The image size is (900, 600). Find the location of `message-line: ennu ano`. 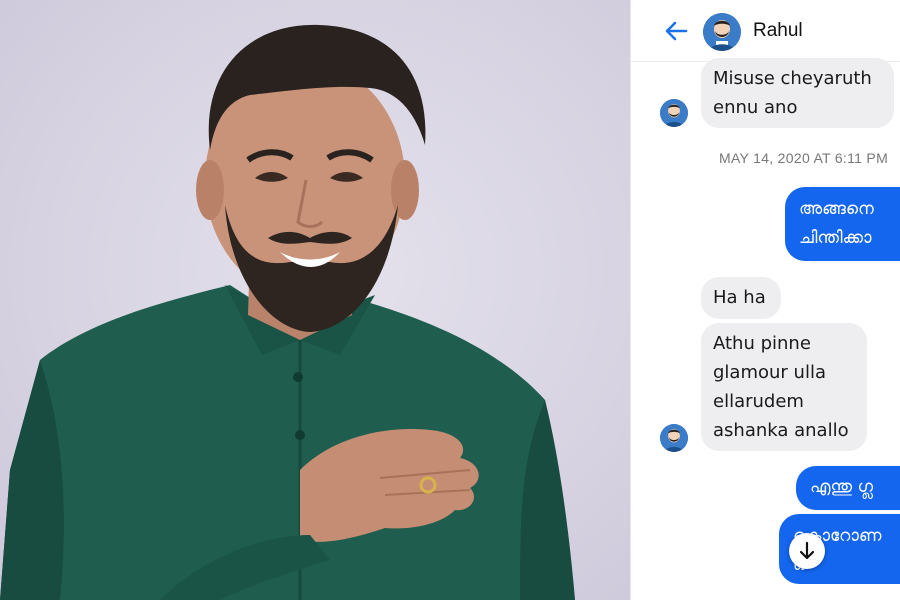

message-line: ennu ano is located at coordinates (755, 107).